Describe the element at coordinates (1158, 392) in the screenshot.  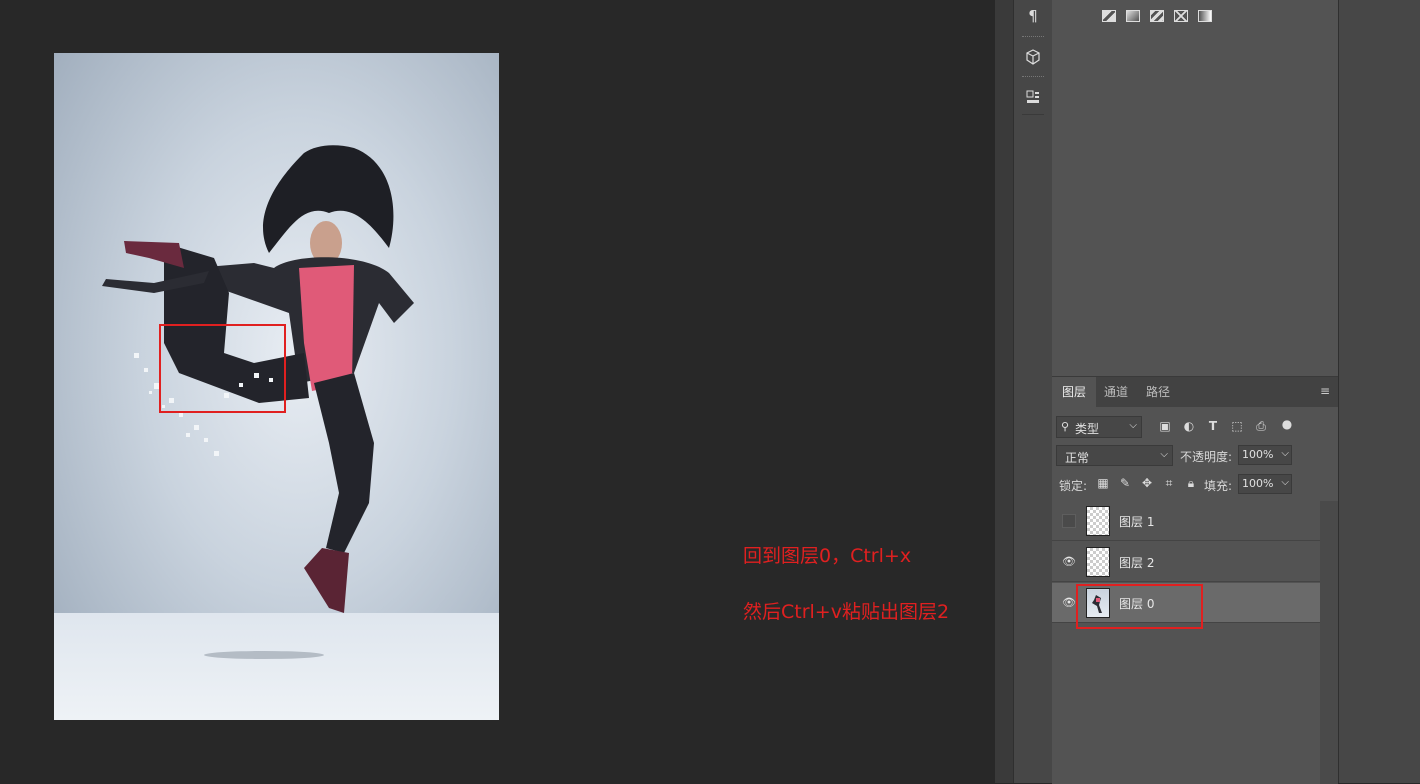
I see `tab-paths: 路径` at that location.